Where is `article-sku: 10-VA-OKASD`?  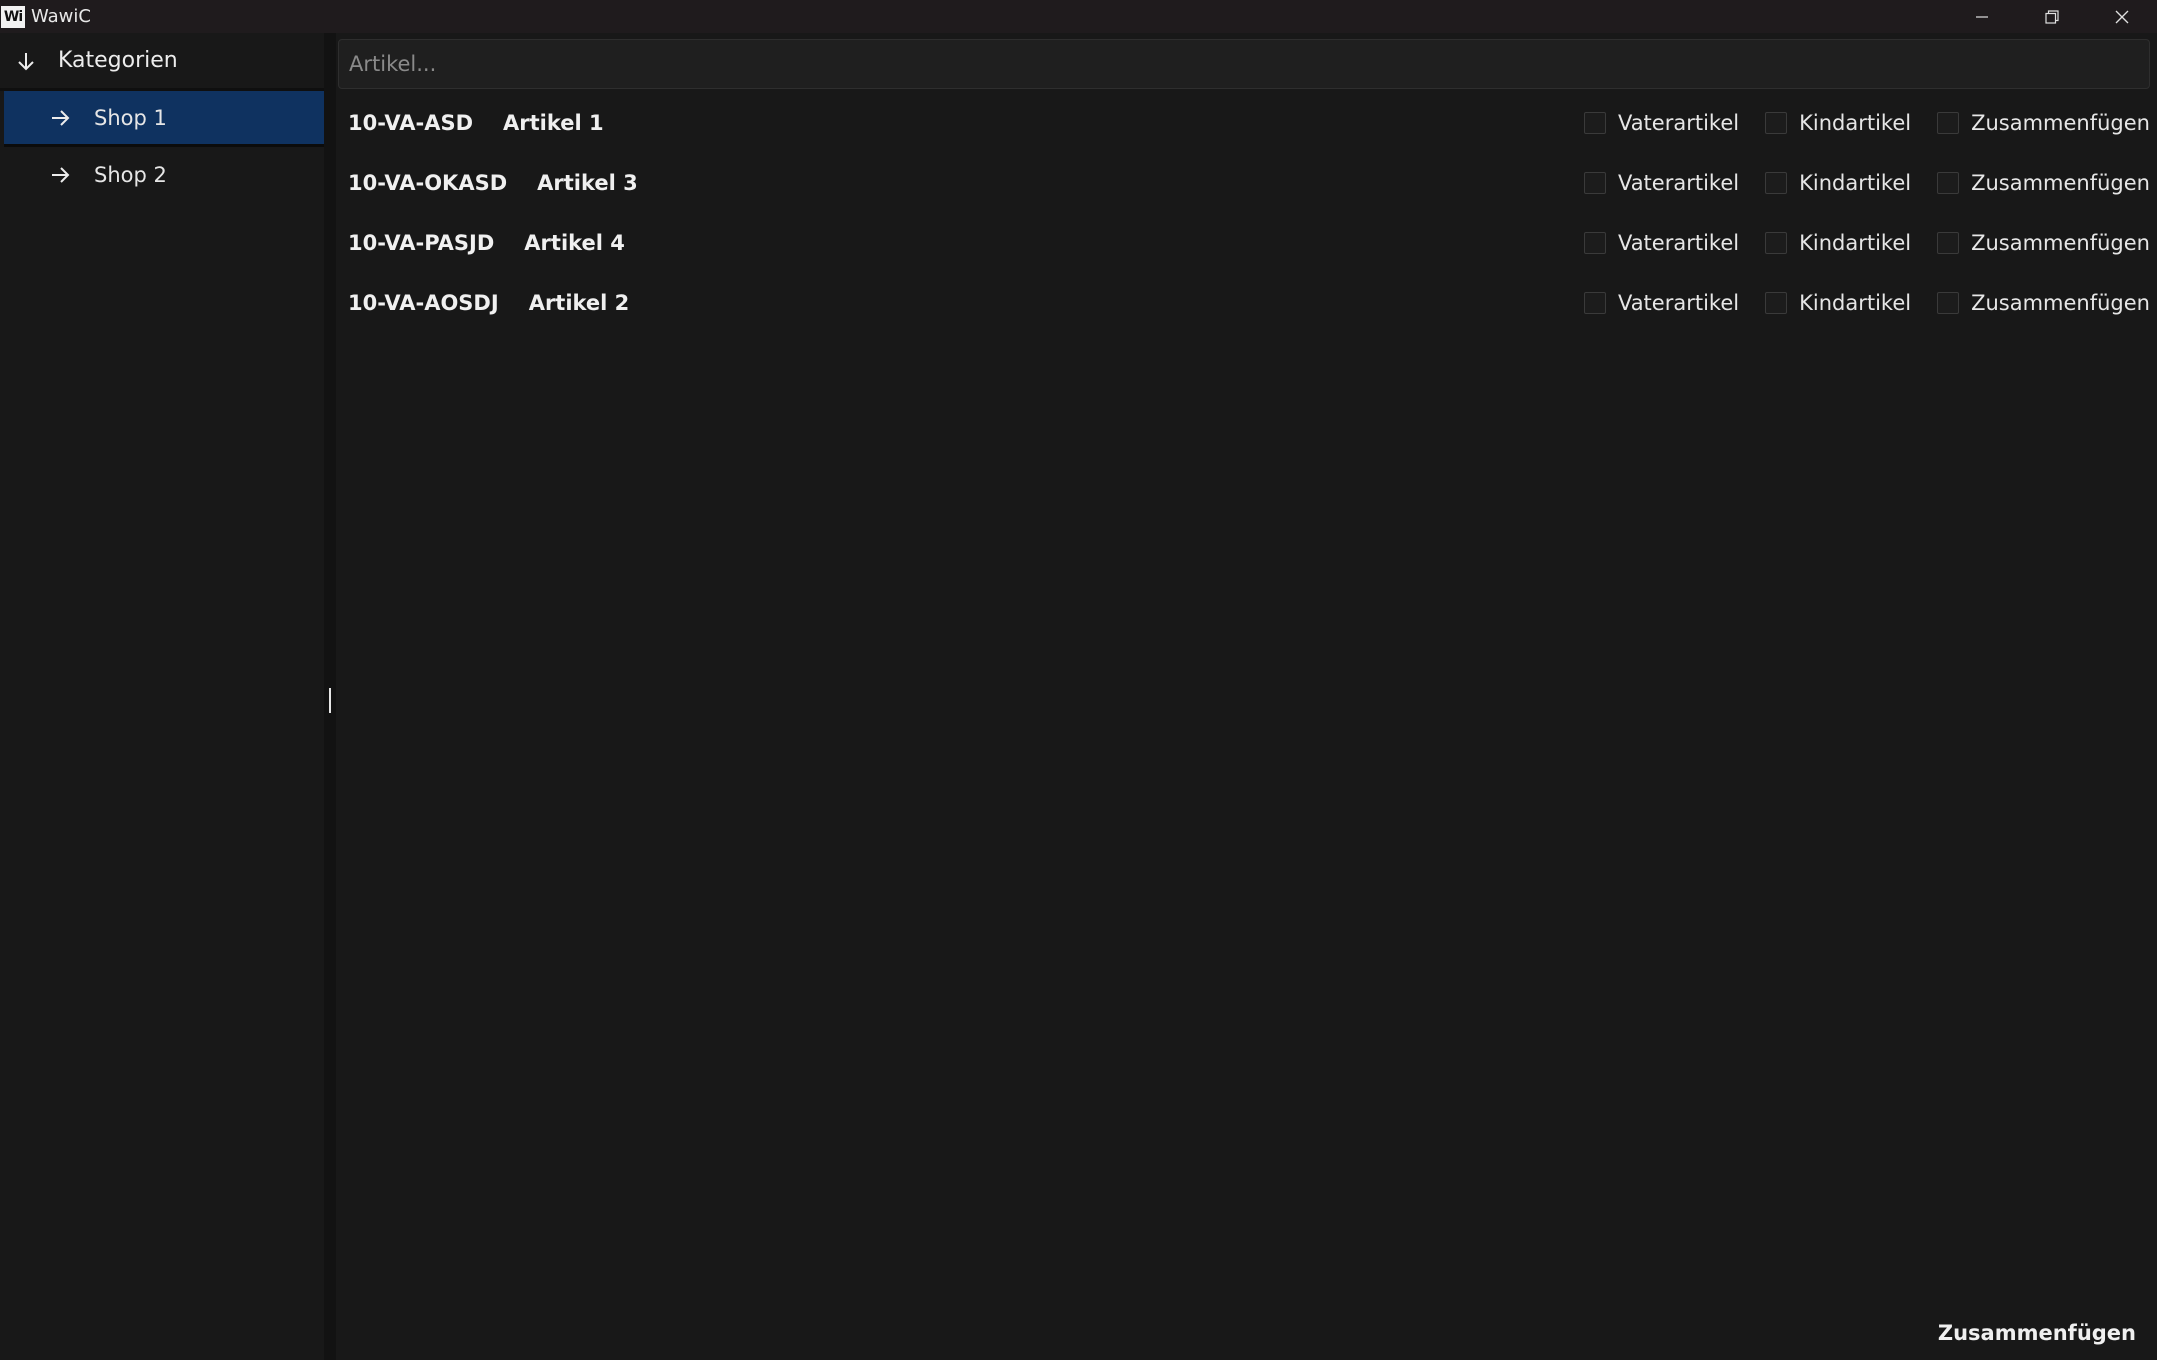
article-sku: 10-VA-OKASD is located at coordinates (428, 183).